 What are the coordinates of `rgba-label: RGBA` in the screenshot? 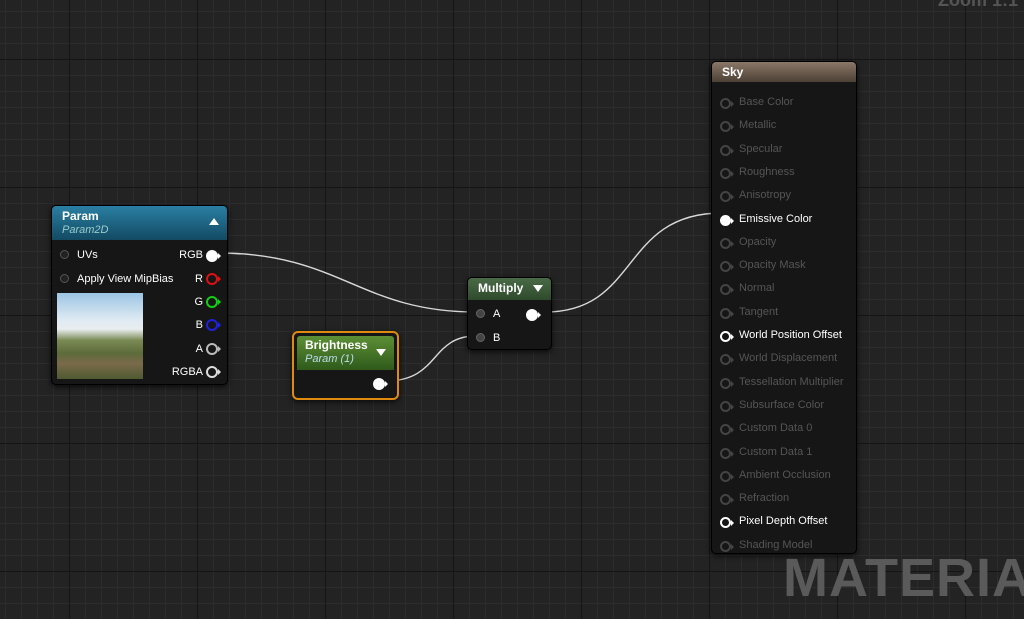 It's located at (187, 372).